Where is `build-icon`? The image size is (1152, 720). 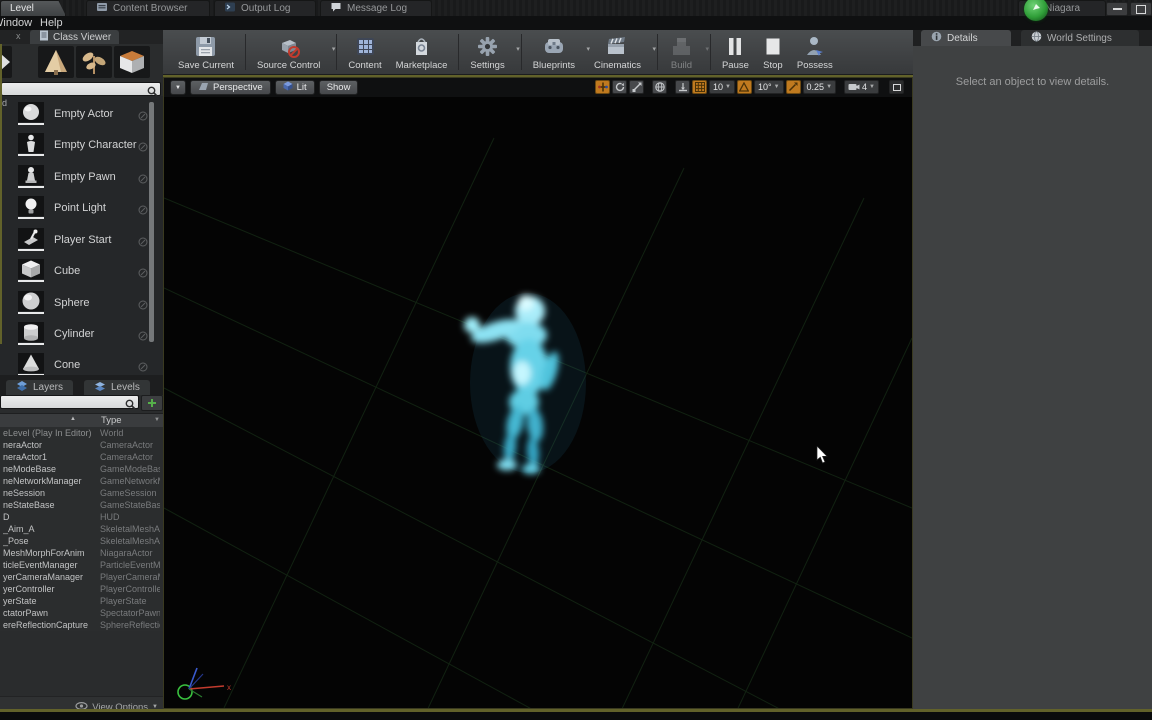
build-icon is located at coordinates (681, 46).